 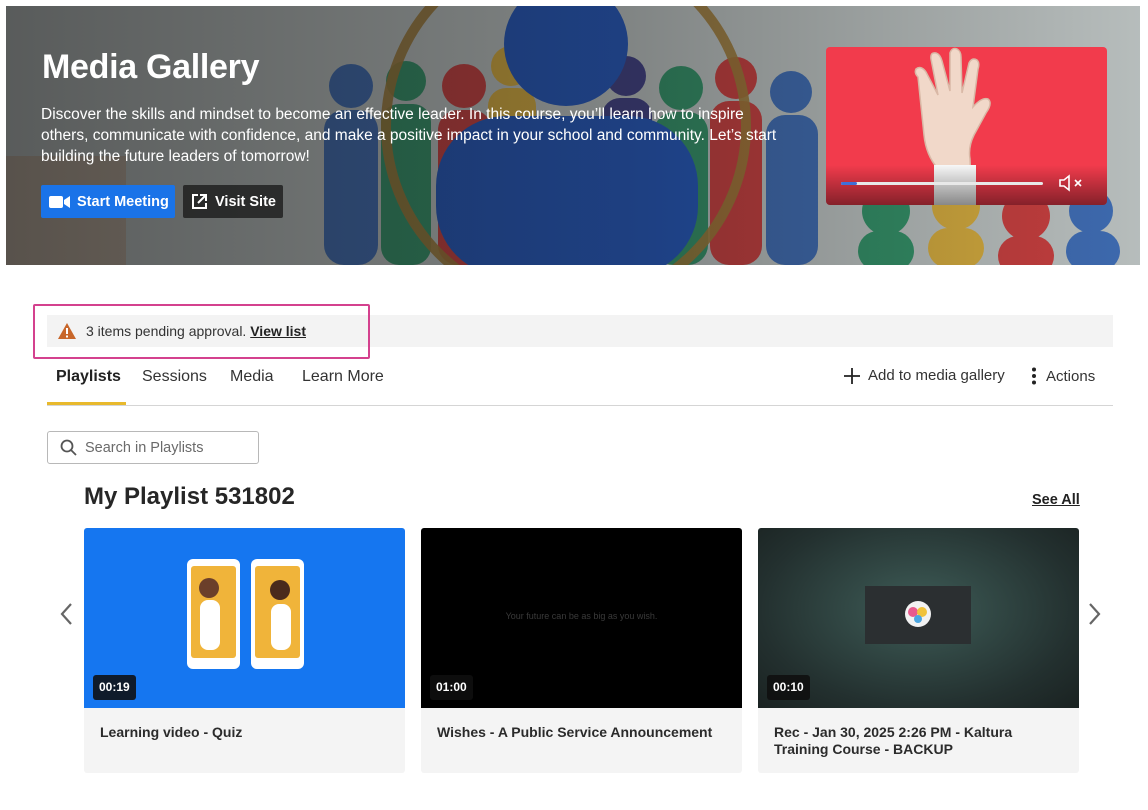 I want to click on more-vertical-icon, so click(x=1034, y=376).